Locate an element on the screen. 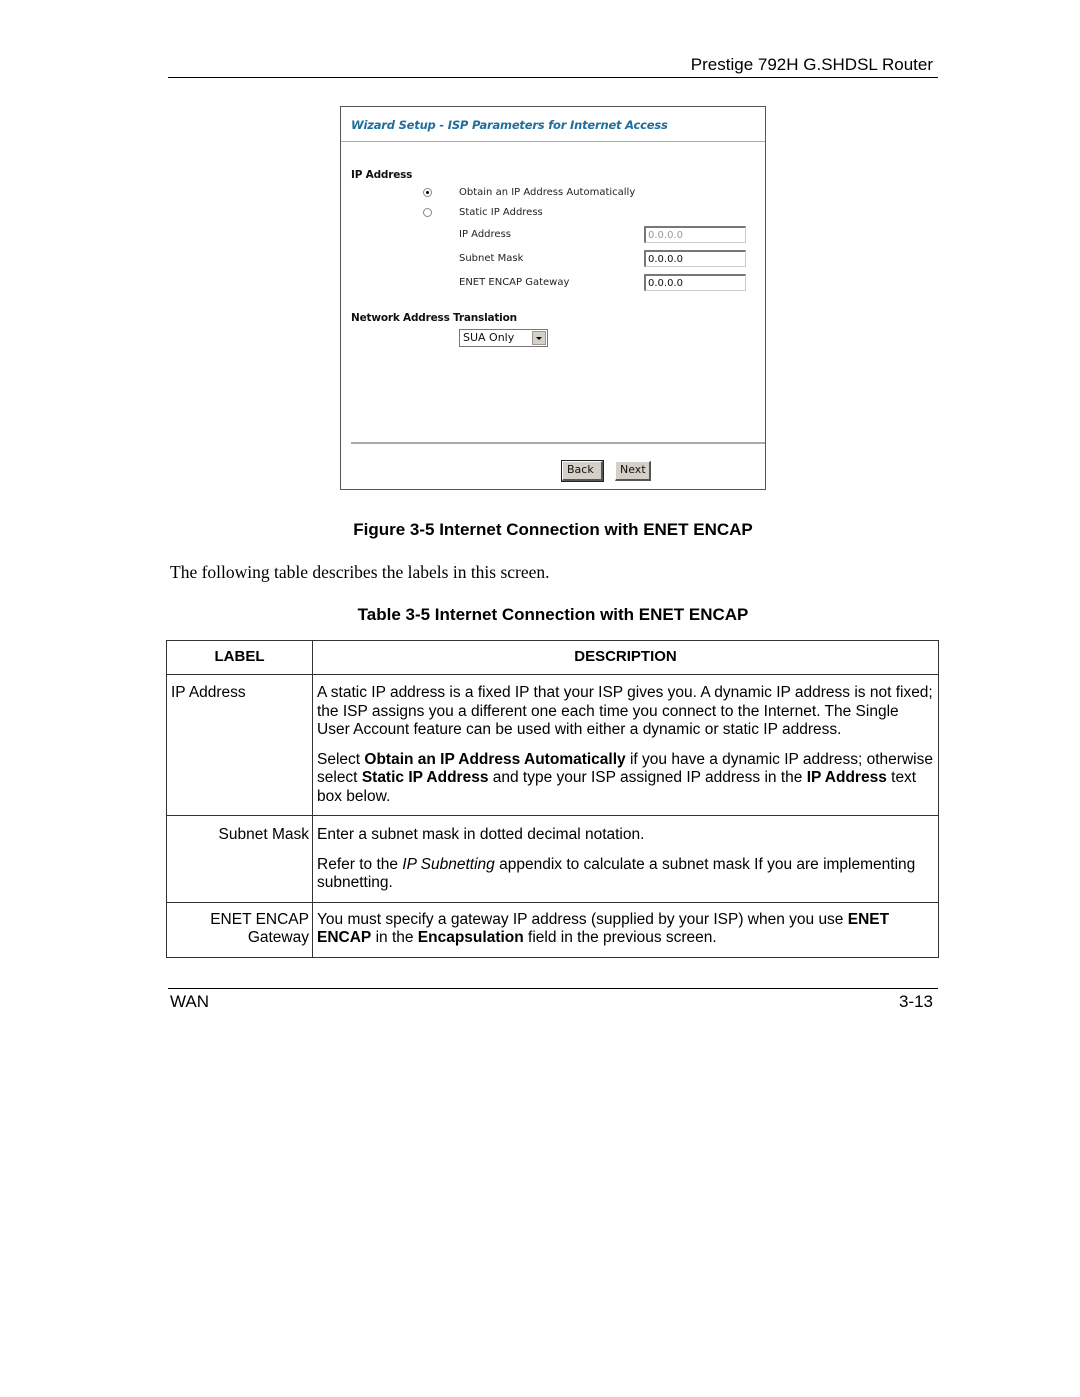 This screenshot has height=1397, width=1080. nat-select: SUA Only is located at coordinates (503, 338).